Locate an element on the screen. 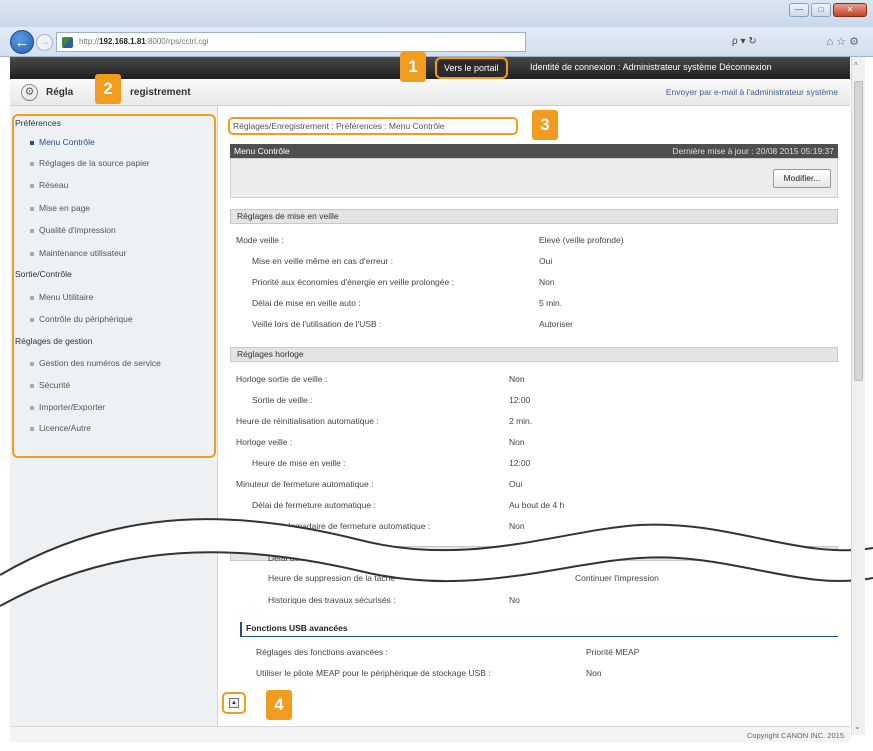 The width and height of the screenshot is (873, 751). sidebar-item-label: Gestion des numéros de service is located at coordinates (100, 363).